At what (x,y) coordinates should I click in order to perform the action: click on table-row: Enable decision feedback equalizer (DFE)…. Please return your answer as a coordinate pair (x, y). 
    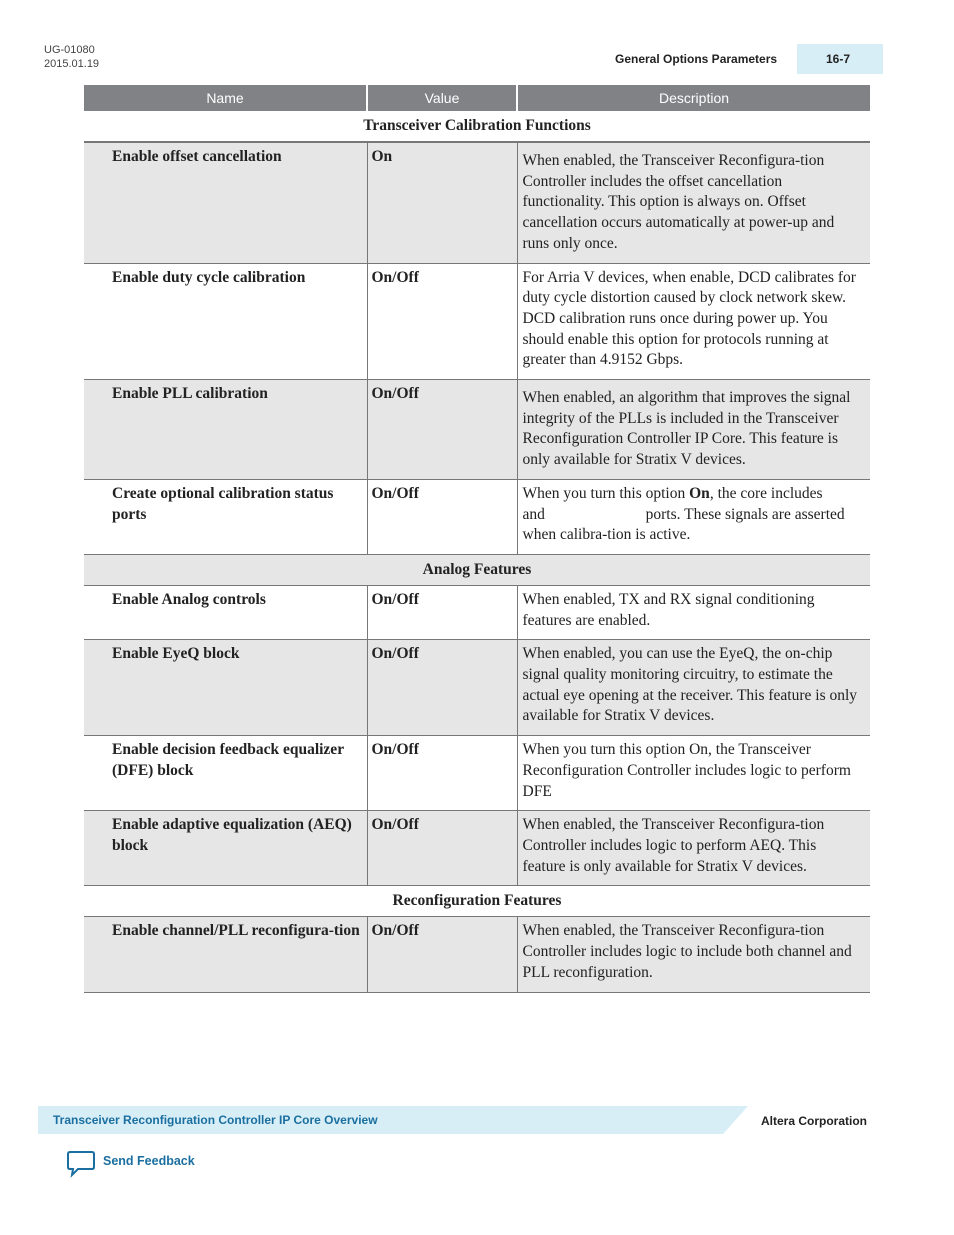
    Looking at the image, I should click on (477, 773).